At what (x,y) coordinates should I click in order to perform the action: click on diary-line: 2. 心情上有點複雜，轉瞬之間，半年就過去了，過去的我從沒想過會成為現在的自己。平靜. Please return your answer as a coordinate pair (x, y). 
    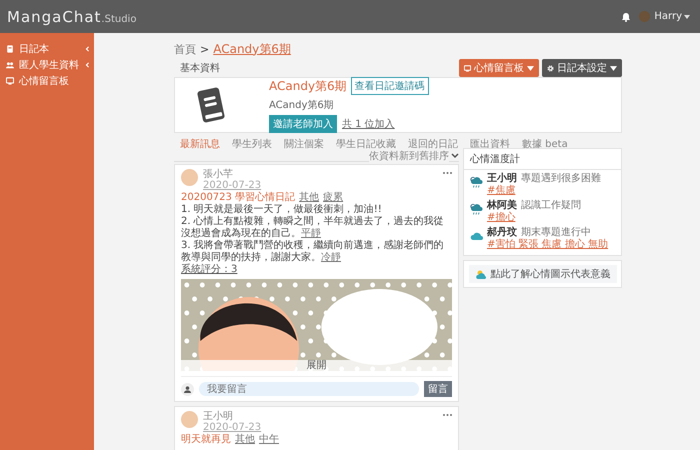
    Looking at the image, I should click on (313, 228).